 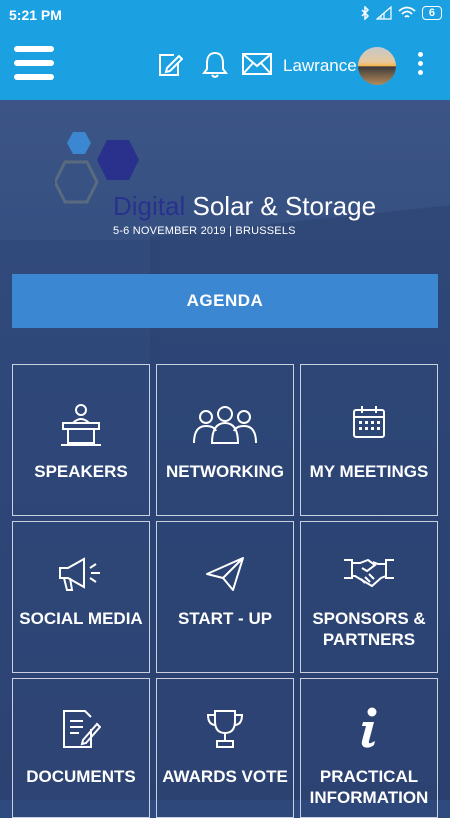 What do you see at coordinates (431, 13) in the screenshot?
I see `battery-indicator: 6` at bounding box center [431, 13].